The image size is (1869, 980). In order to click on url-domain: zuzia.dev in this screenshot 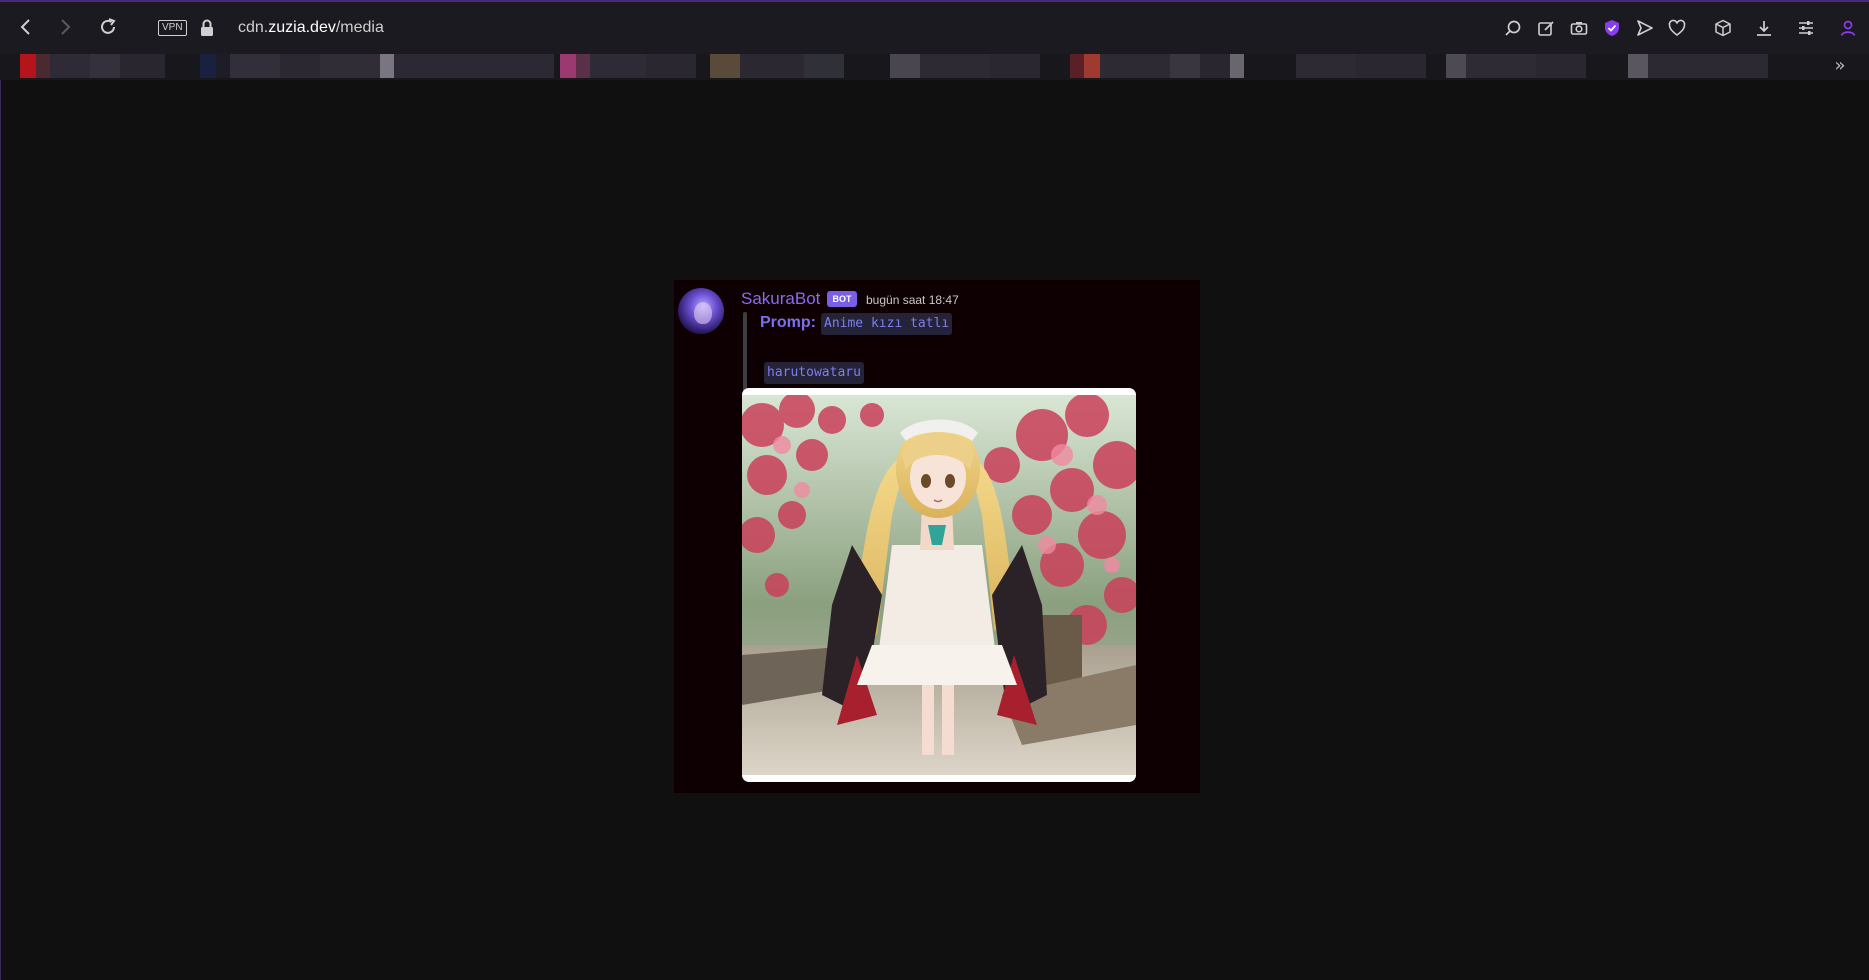, I will do `click(302, 27)`.